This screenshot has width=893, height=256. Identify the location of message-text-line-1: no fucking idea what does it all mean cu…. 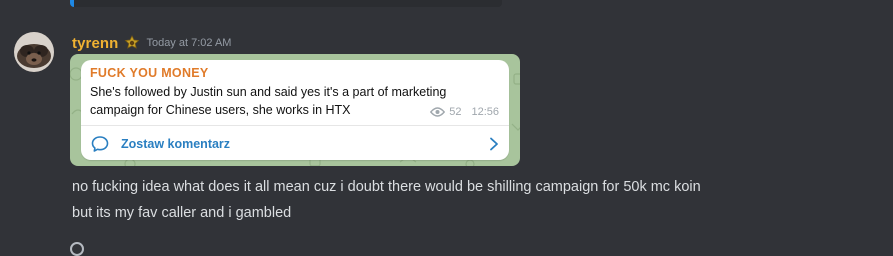
(386, 187).